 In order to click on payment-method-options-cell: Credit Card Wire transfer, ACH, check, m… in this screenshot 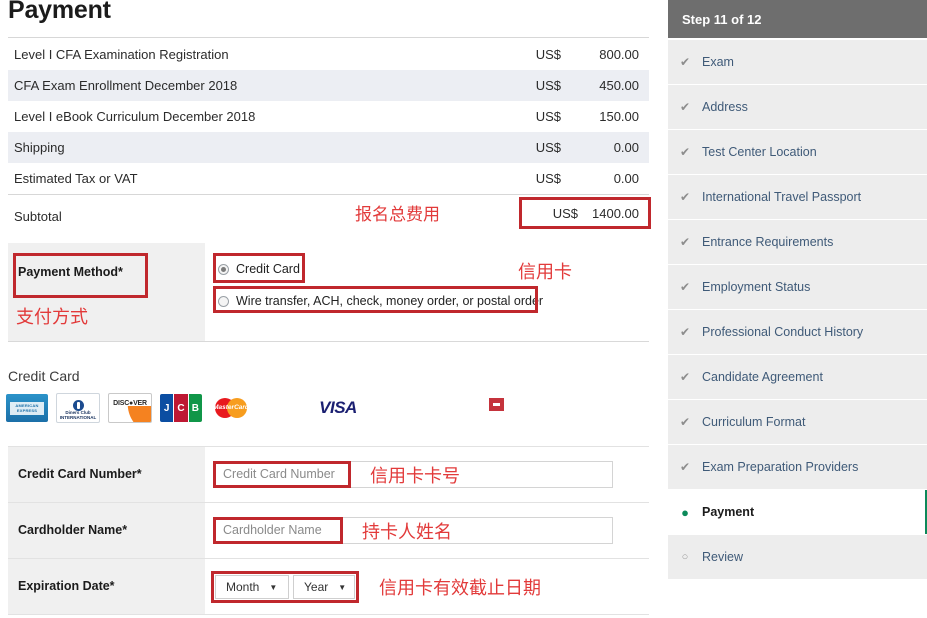, I will do `click(523, 292)`.